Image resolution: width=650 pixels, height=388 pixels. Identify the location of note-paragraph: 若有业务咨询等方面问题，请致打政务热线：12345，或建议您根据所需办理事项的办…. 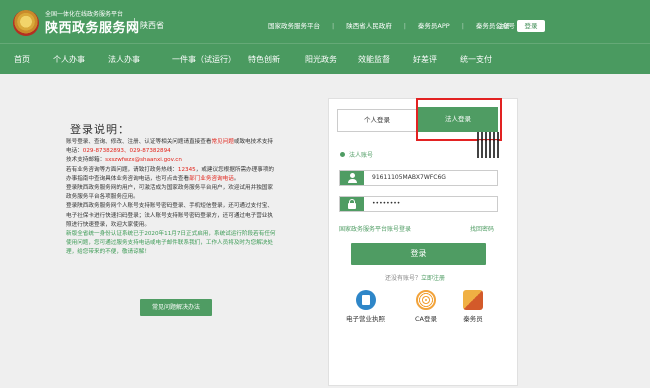
(171, 175).